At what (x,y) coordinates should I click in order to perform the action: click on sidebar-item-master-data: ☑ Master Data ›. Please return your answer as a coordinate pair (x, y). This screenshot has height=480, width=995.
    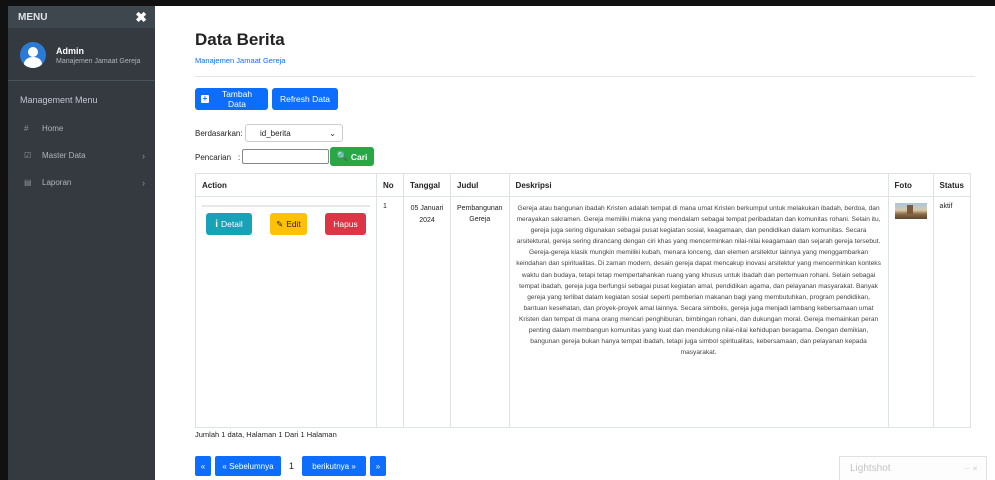
    Looking at the image, I should click on (81, 155).